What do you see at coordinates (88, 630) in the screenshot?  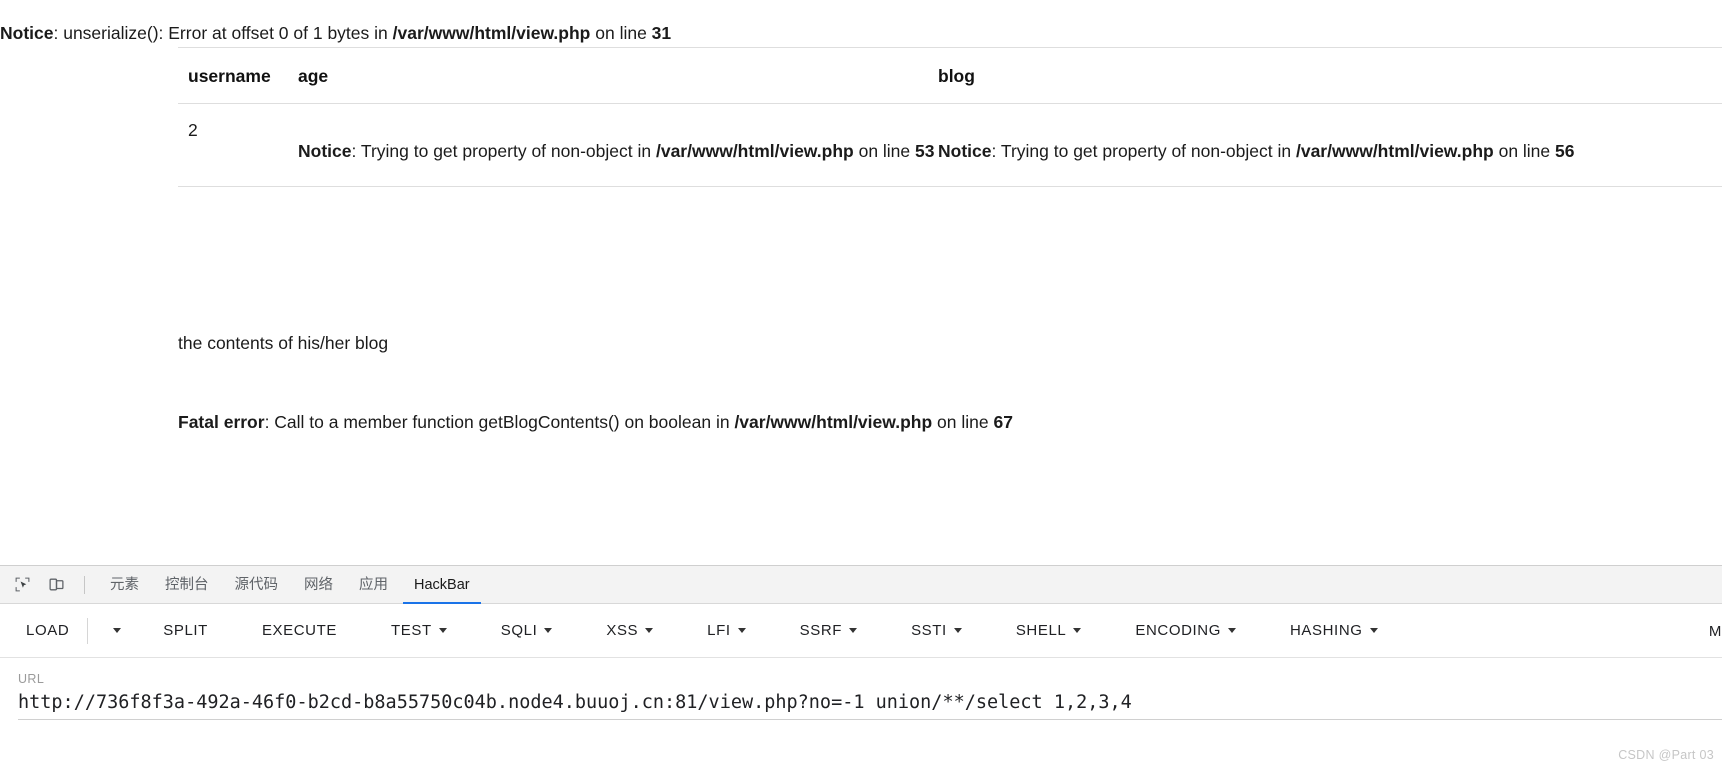 I see `load-divider` at bounding box center [88, 630].